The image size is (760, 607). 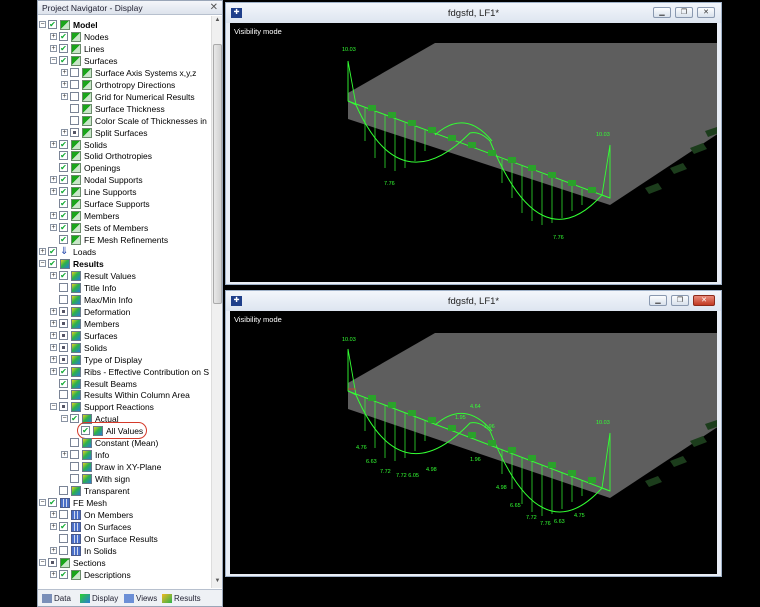 What do you see at coordinates (124, 61) in the screenshot?
I see `tree-item: − ✔ Surfaces` at bounding box center [124, 61].